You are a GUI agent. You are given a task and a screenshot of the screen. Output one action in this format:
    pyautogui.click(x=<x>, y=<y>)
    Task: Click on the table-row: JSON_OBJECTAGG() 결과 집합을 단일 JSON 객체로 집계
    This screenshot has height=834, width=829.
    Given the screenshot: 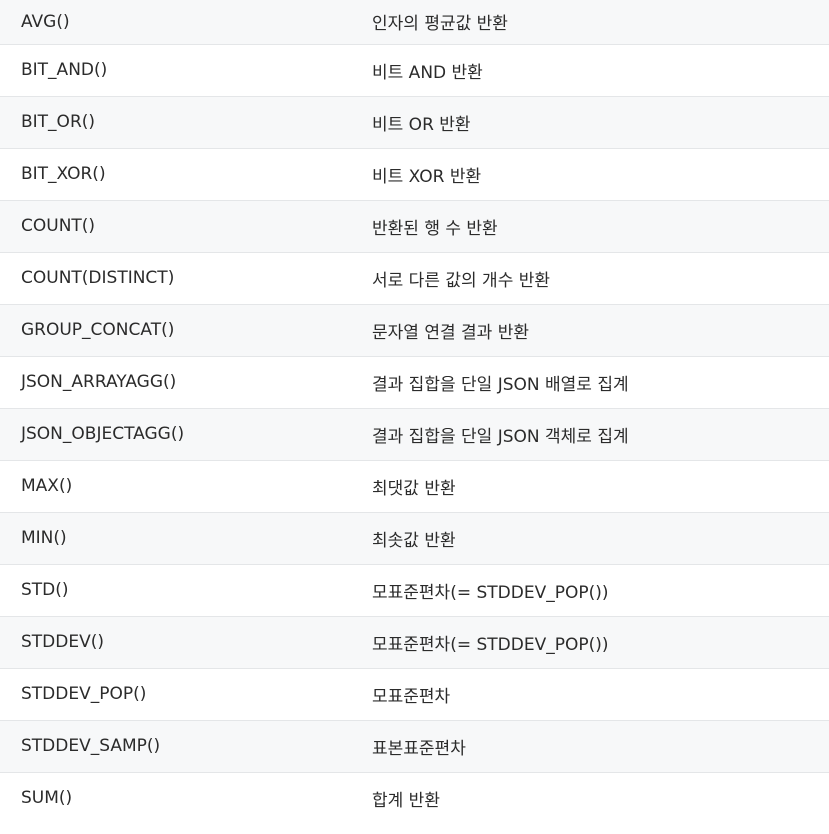 What is the action you would take?
    pyautogui.click(x=414, y=433)
    